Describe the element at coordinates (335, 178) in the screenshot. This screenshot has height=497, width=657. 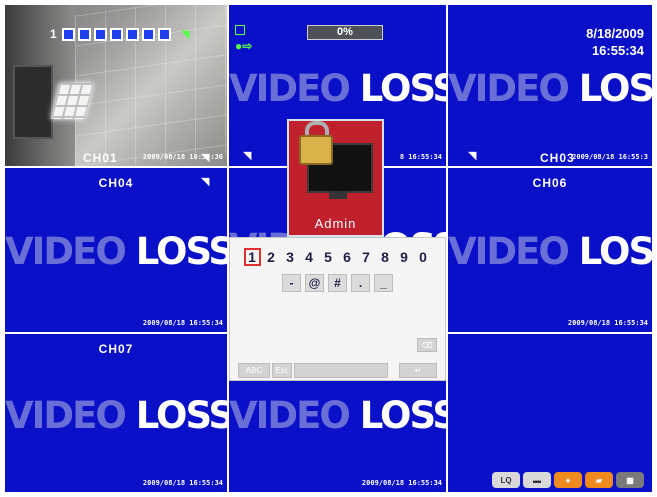
I see `admin-login-icon: Admin` at that location.